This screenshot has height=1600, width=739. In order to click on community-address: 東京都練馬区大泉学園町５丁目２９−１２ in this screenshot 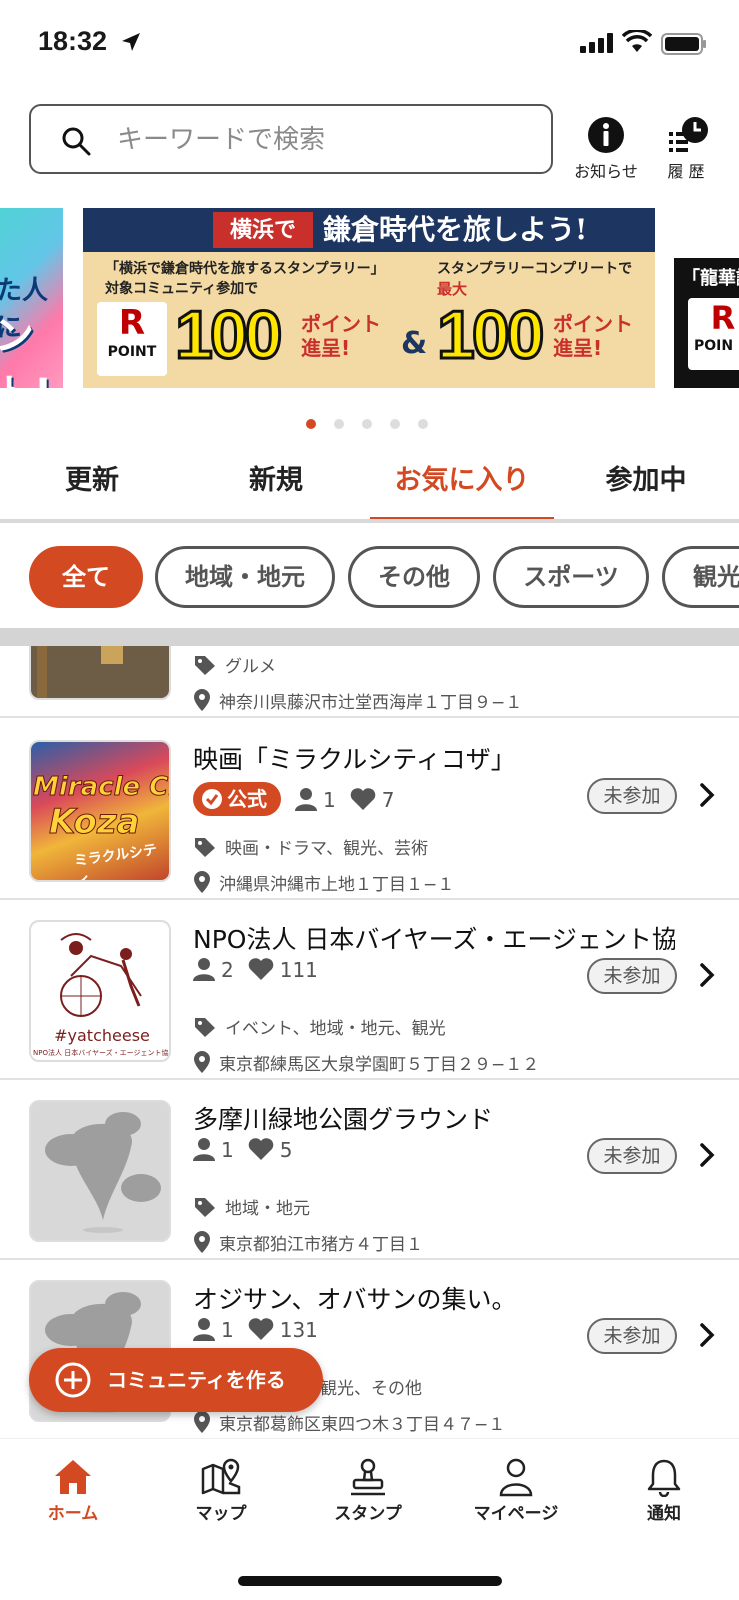, I will do `click(366, 1062)`.